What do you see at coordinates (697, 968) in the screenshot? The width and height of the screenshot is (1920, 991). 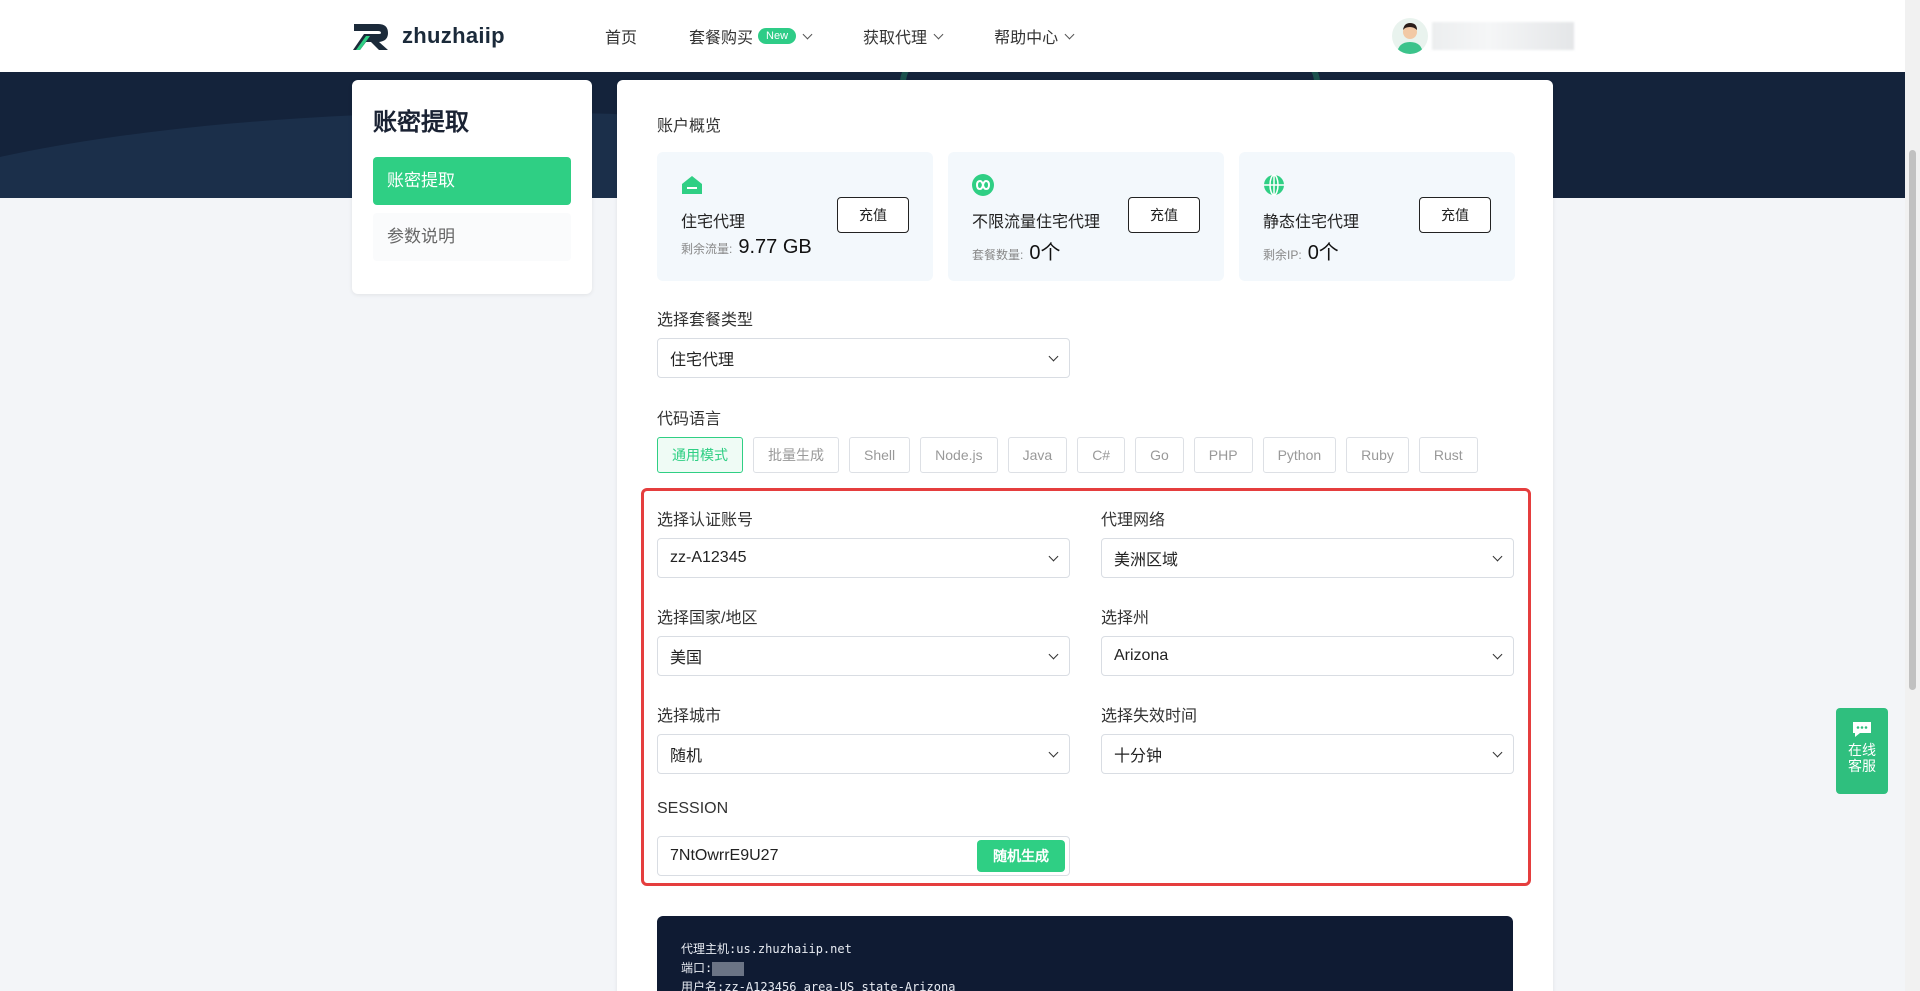 I see `code-key: 端口:` at bounding box center [697, 968].